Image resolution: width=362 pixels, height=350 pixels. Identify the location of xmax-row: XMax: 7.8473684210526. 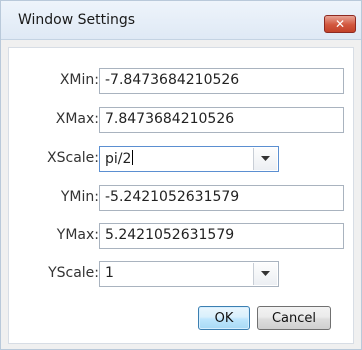
(181, 120).